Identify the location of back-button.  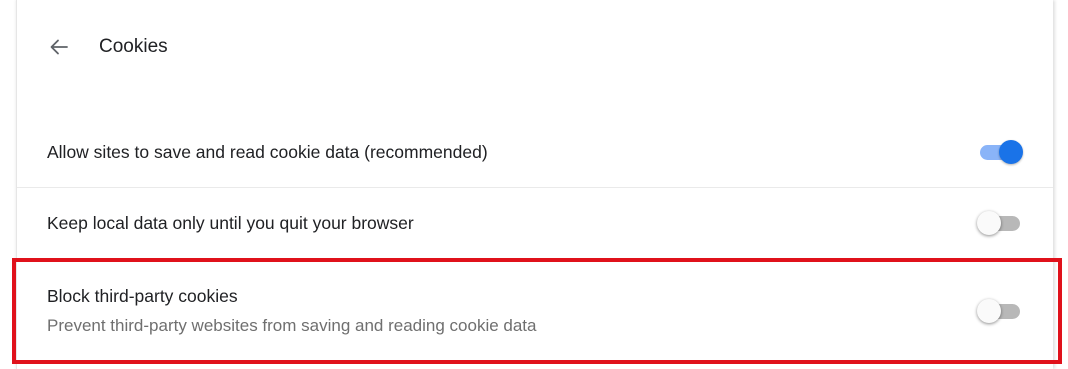
(59, 47).